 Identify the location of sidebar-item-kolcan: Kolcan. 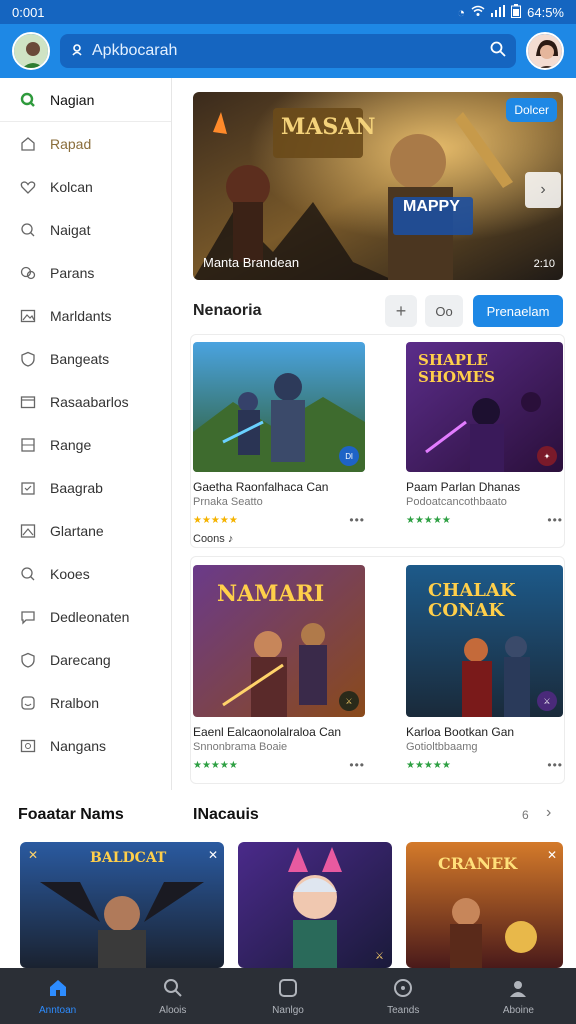
(85, 186).